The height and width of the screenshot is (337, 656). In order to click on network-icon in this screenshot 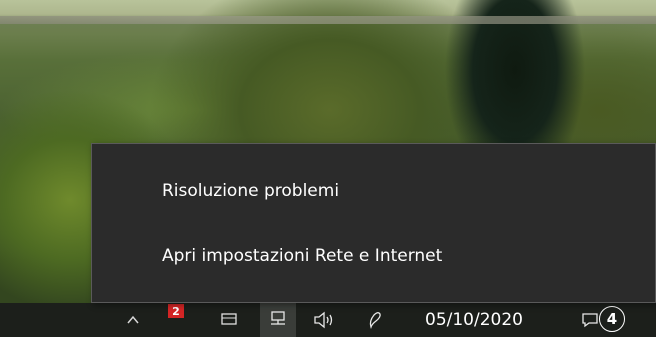, I will do `click(278, 320)`.